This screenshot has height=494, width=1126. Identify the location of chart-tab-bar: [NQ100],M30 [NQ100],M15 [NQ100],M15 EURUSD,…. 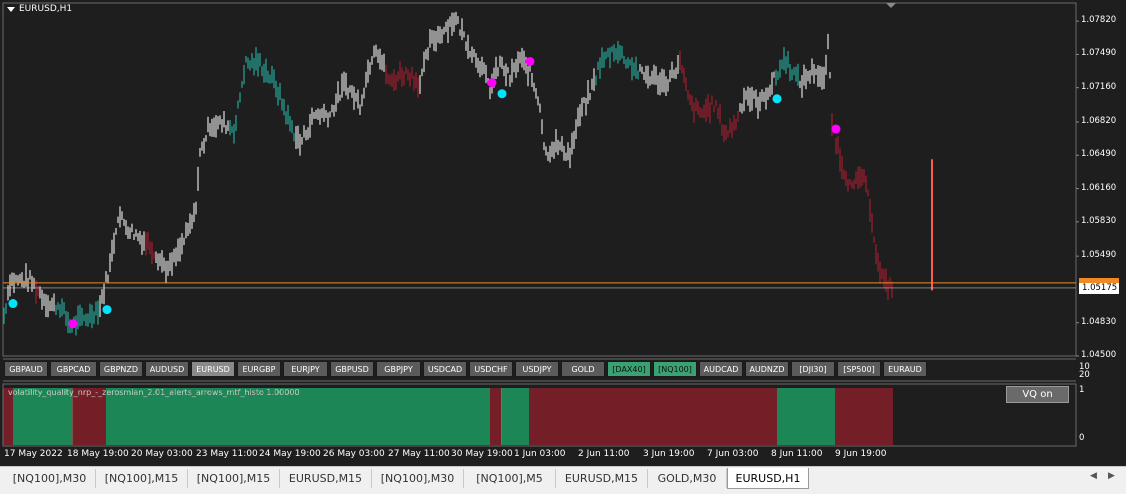
(563, 480).